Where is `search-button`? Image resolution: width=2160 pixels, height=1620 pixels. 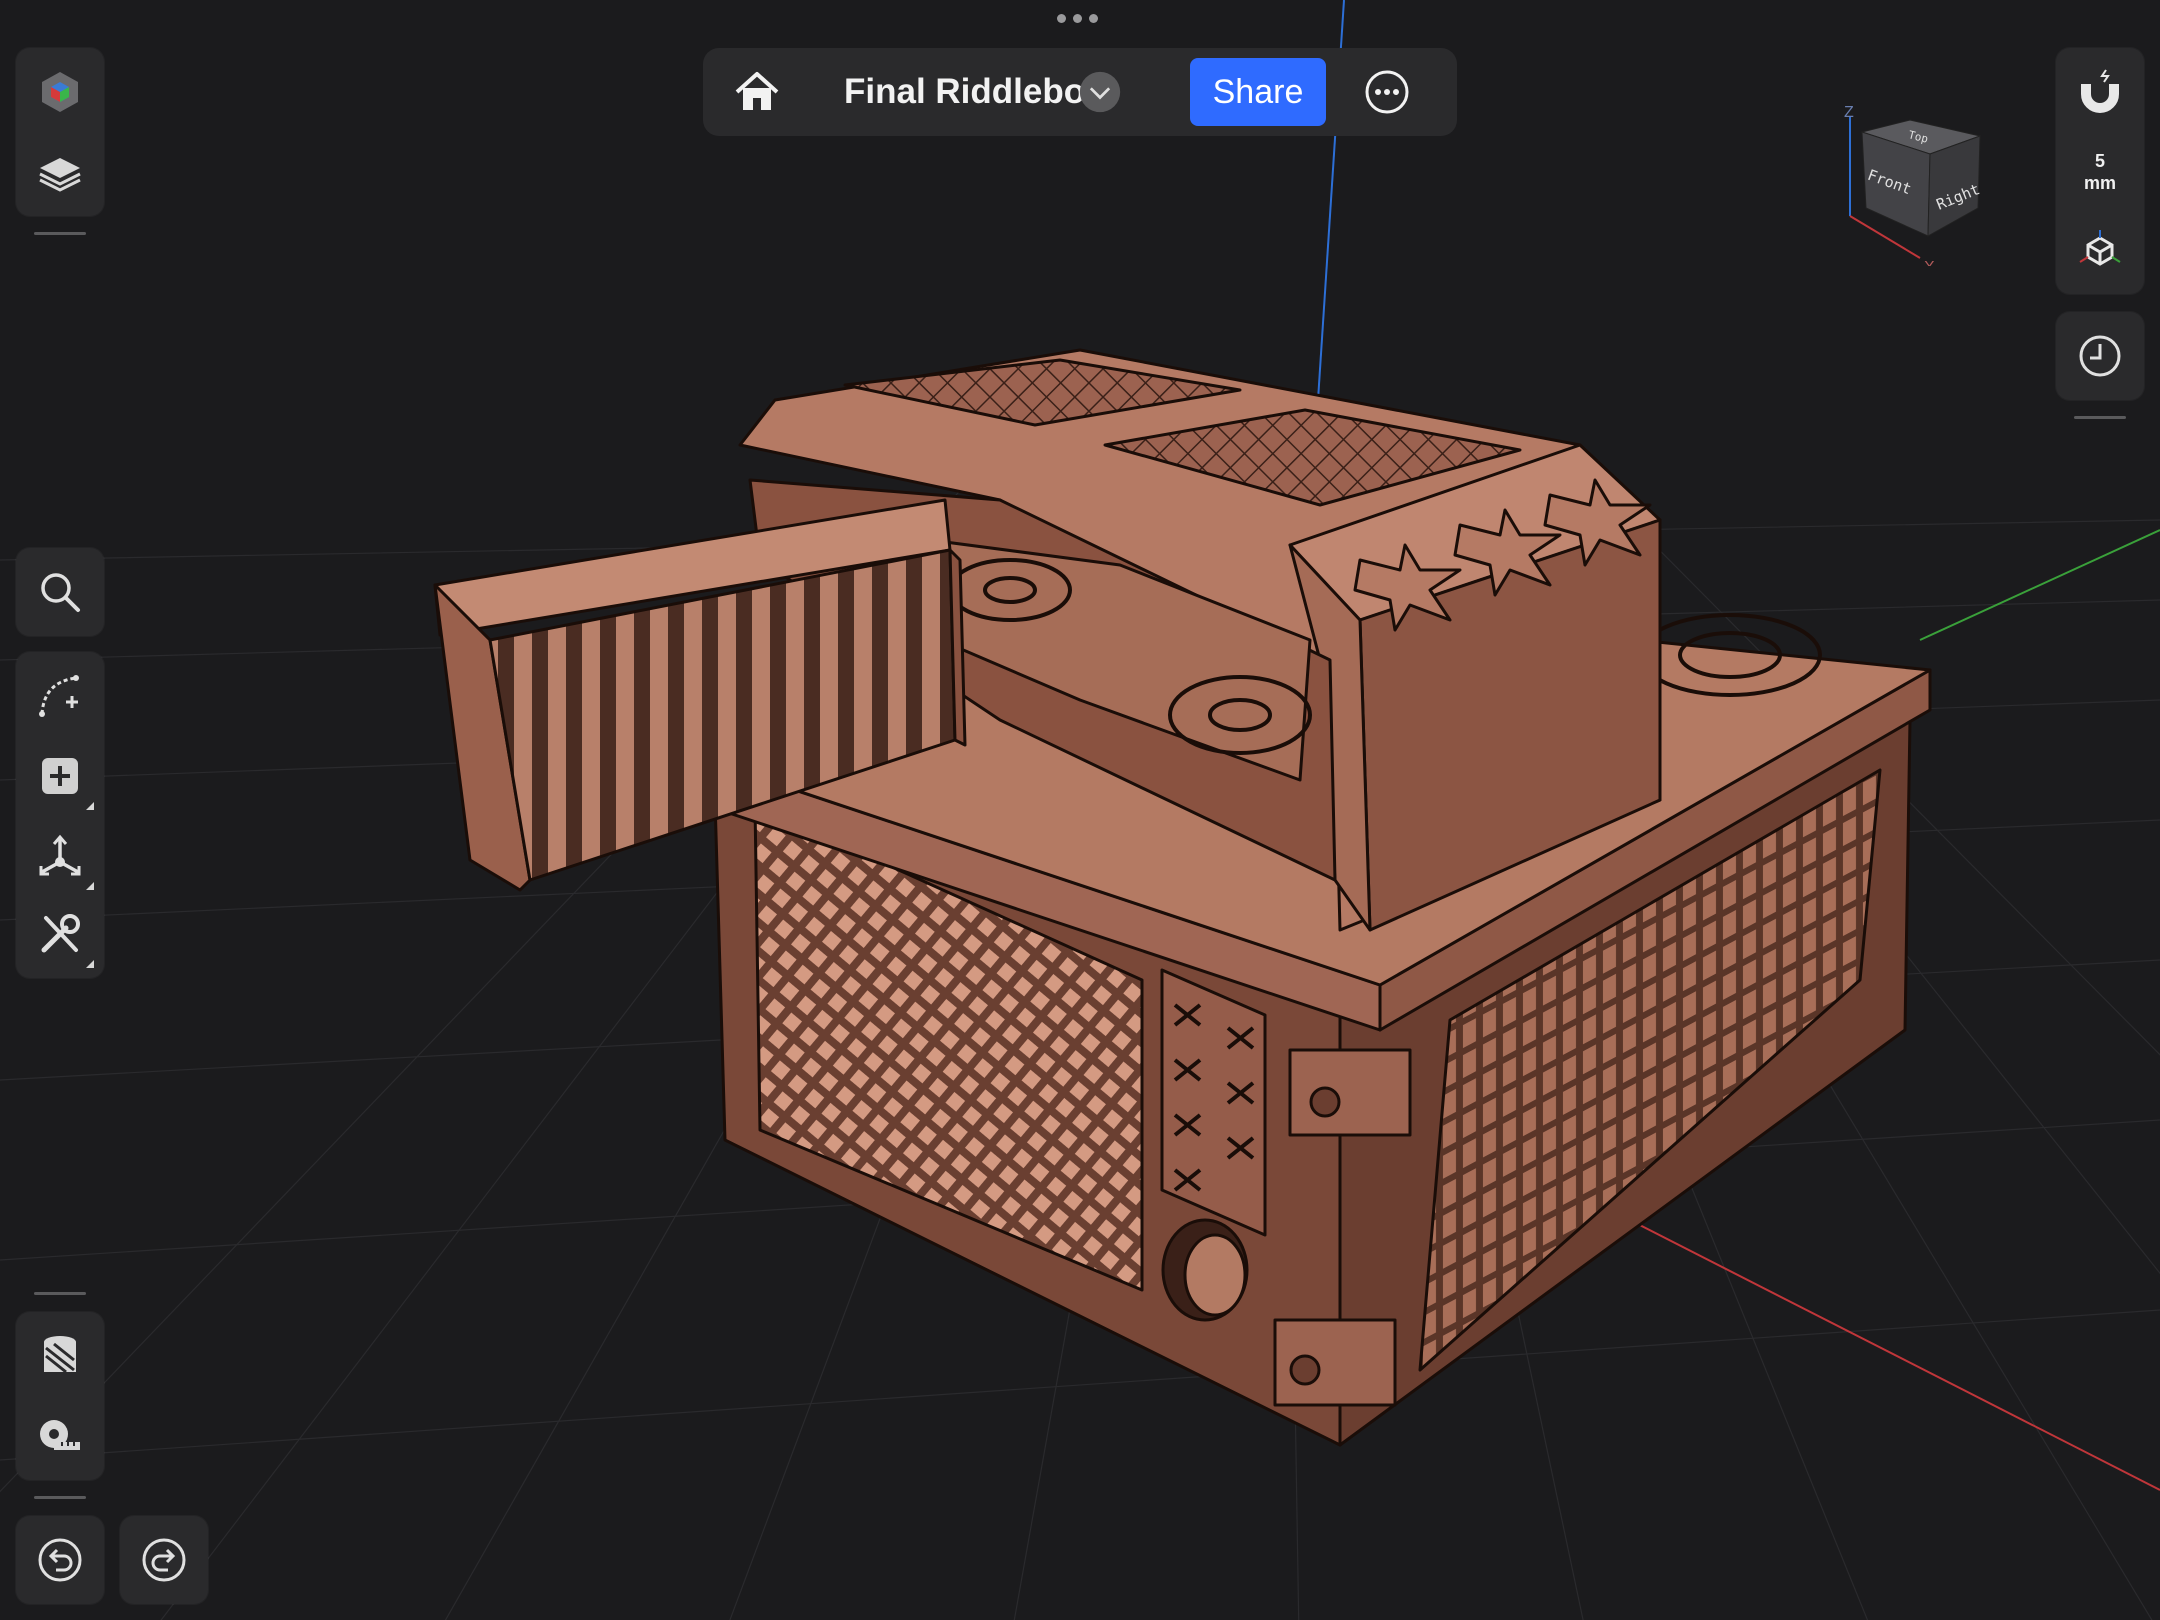 search-button is located at coordinates (60, 592).